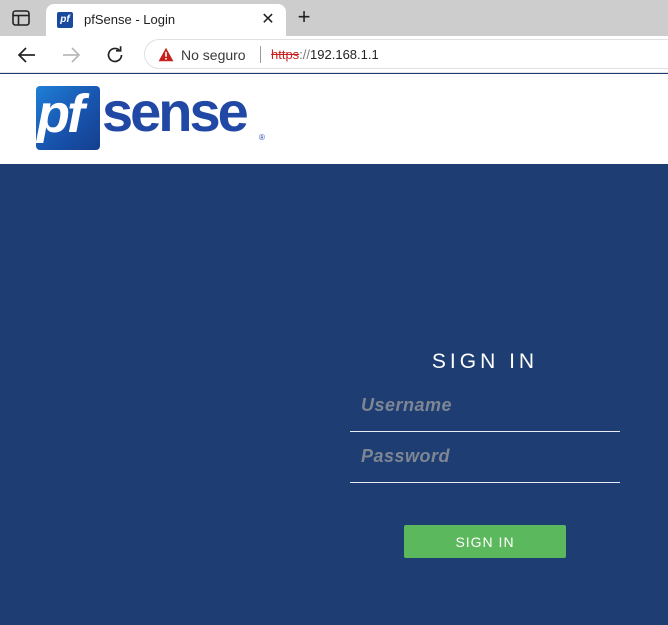 The image size is (668, 625). Describe the element at coordinates (334, 18) in the screenshot. I see `browser-tab-strip: pf pfSense - Login ✕ +` at that location.